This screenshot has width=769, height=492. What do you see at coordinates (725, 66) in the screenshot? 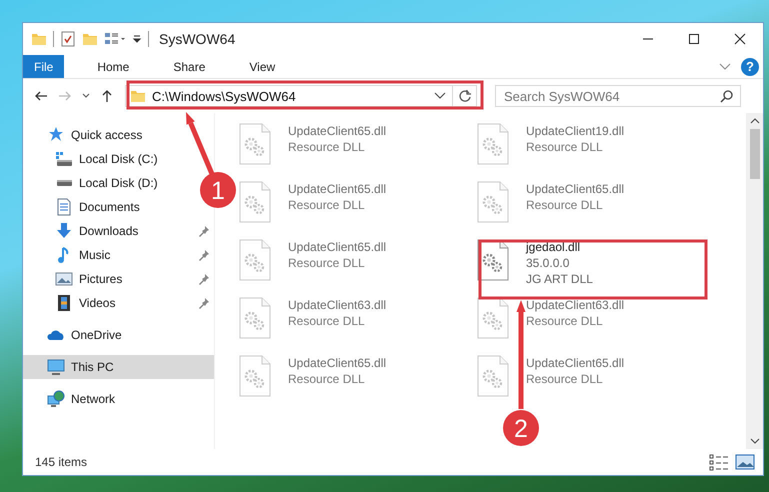
I see `expand-ribbon-icon` at bounding box center [725, 66].